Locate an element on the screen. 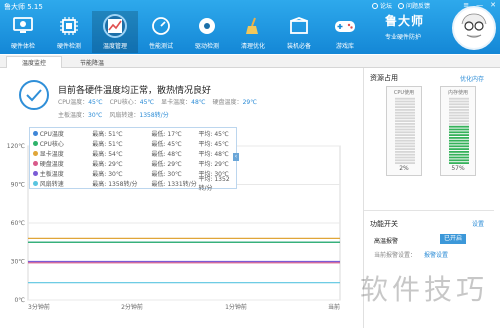  resources-title: 资源占用 is located at coordinates (384, 78).